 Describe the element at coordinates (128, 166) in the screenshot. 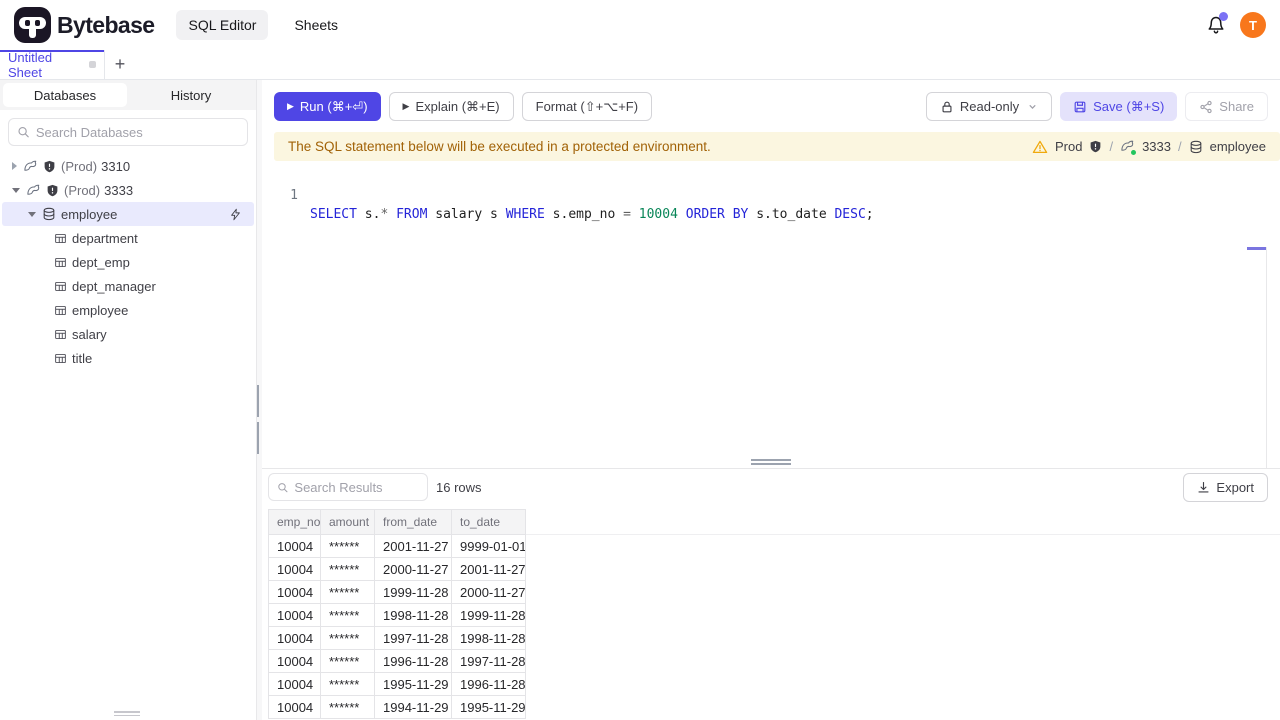

I see `tree-item-instance-3310: (Prod) 3310` at that location.